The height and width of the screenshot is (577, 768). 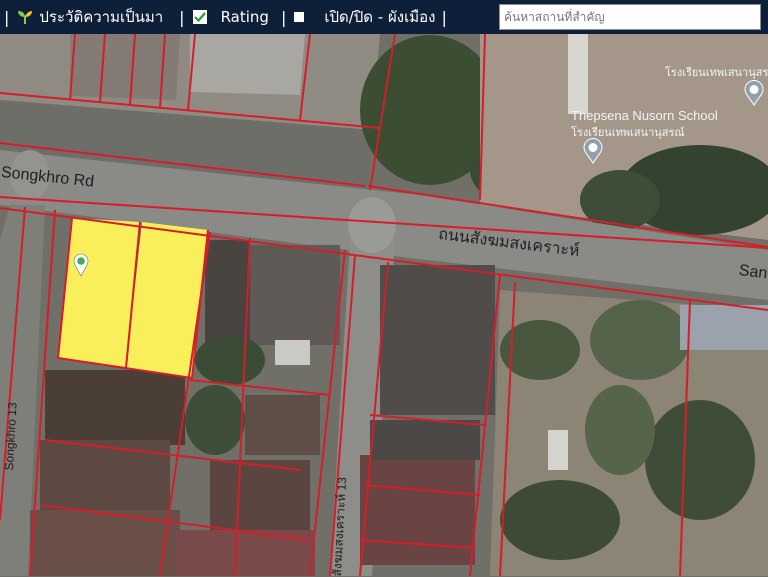 What do you see at coordinates (372, 225) in the screenshot?
I see `road-roundabout` at bounding box center [372, 225].